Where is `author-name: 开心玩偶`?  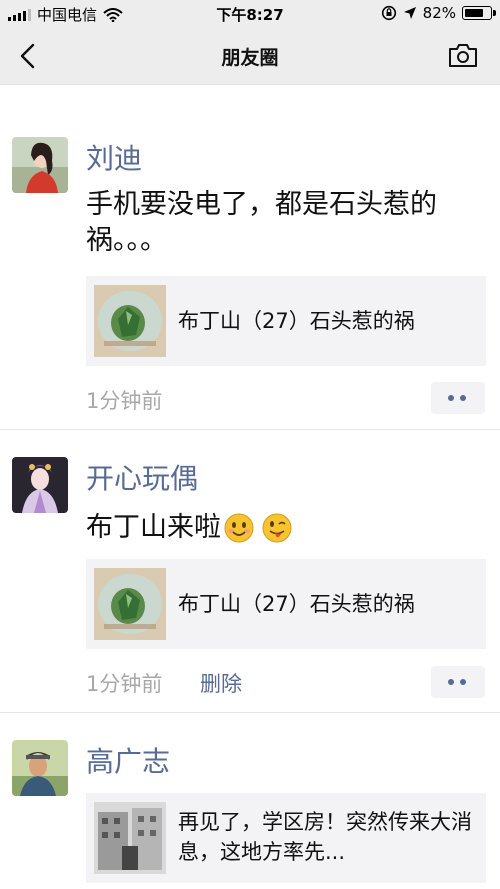
author-name: 开心玩偶 is located at coordinates (142, 477).